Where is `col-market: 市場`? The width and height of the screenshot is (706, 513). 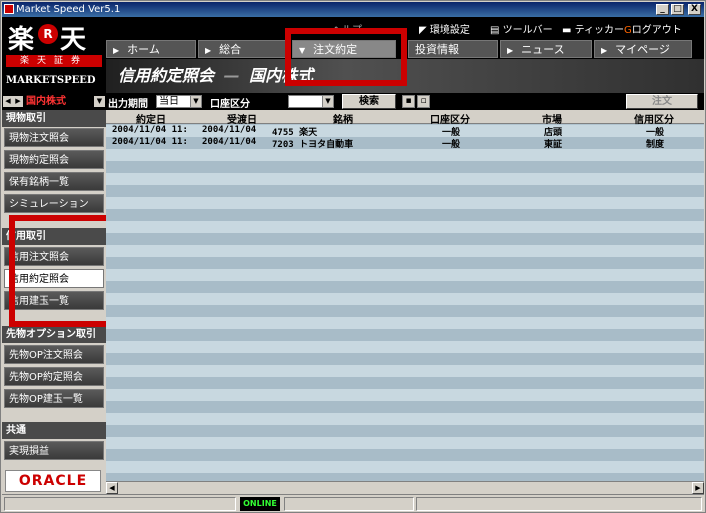 col-market: 市場 is located at coordinates (552, 118).